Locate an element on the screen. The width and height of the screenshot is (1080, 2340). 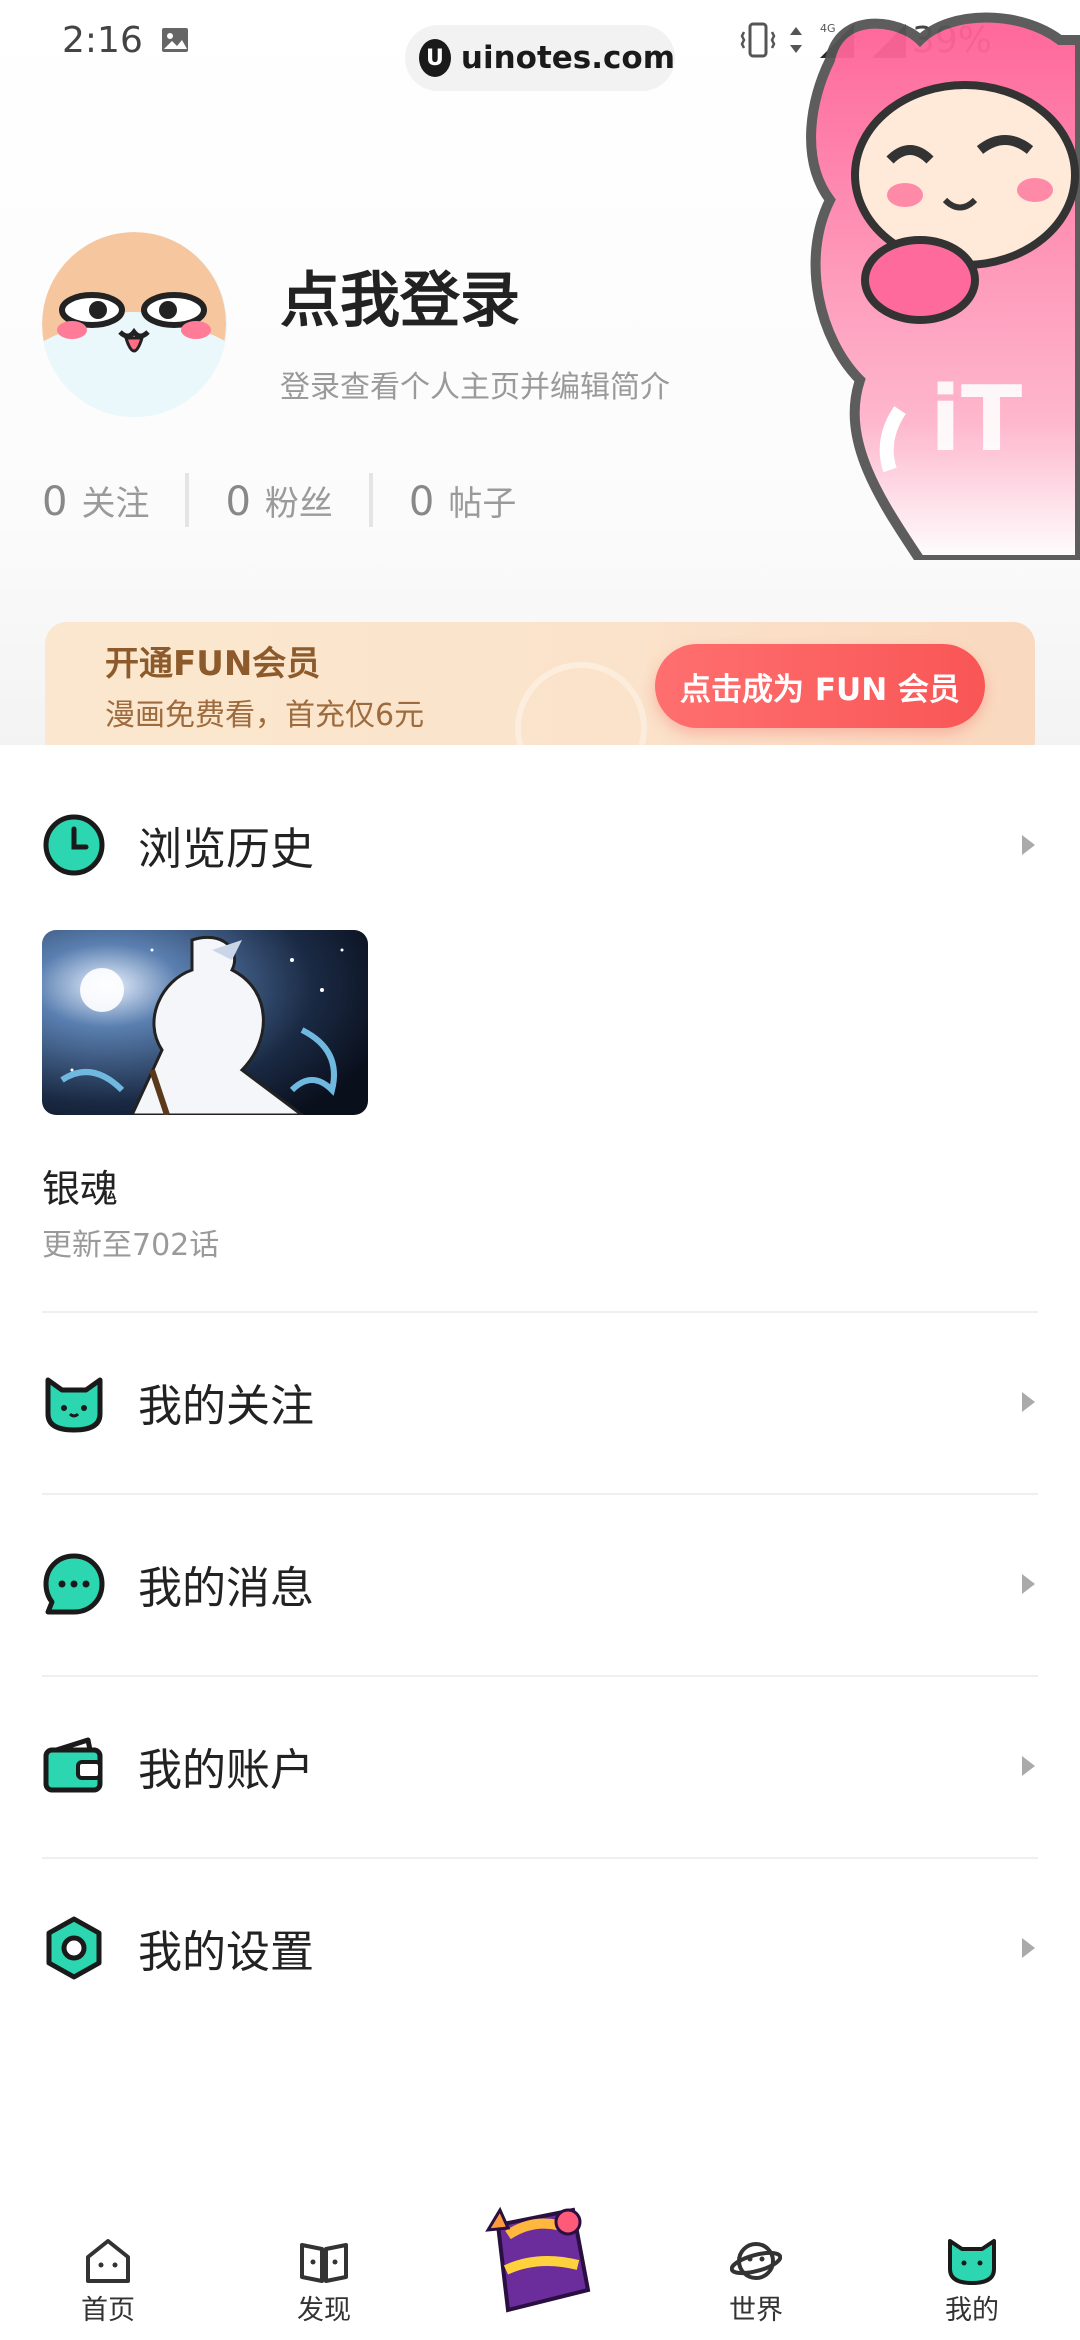
menu-item-follow: 我的关注 is located at coordinates (540, 1402).